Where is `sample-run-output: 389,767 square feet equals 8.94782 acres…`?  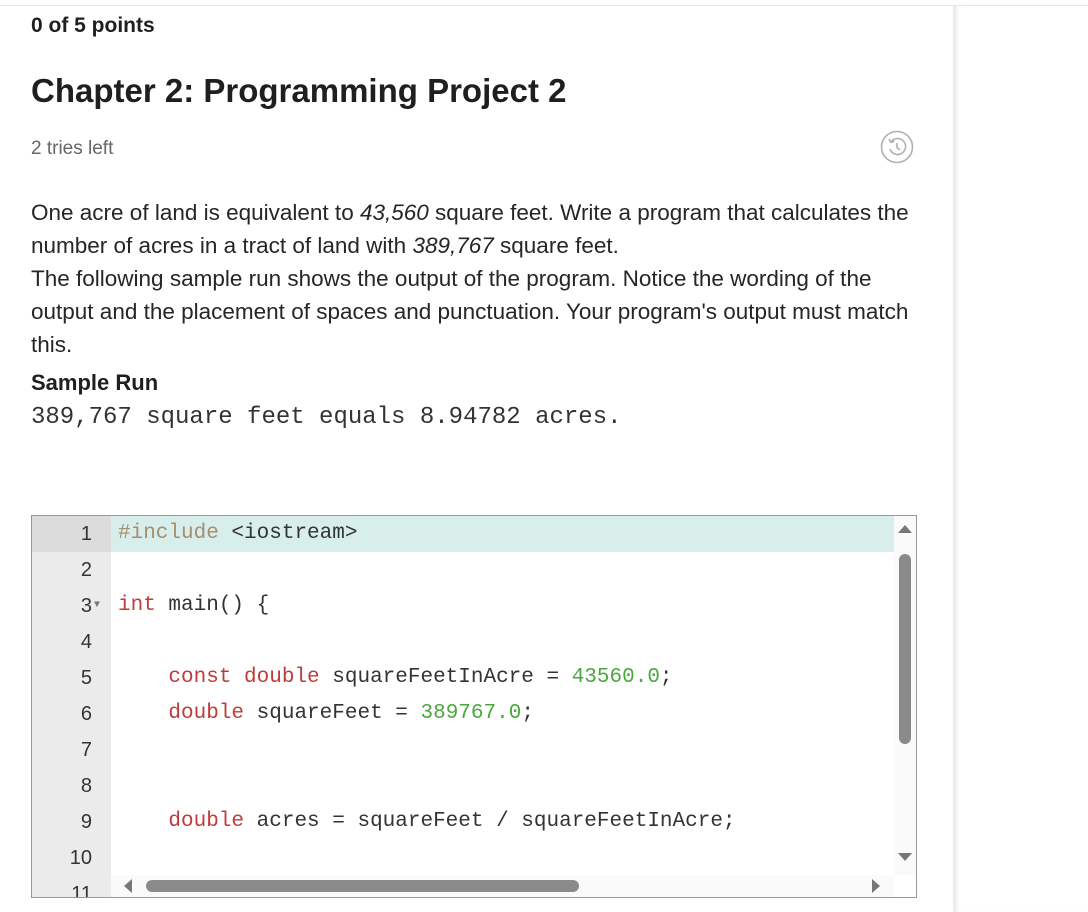 sample-run-output: 389,767 square feet equals 8.94782 acres… is located at coordinates (326, 417).